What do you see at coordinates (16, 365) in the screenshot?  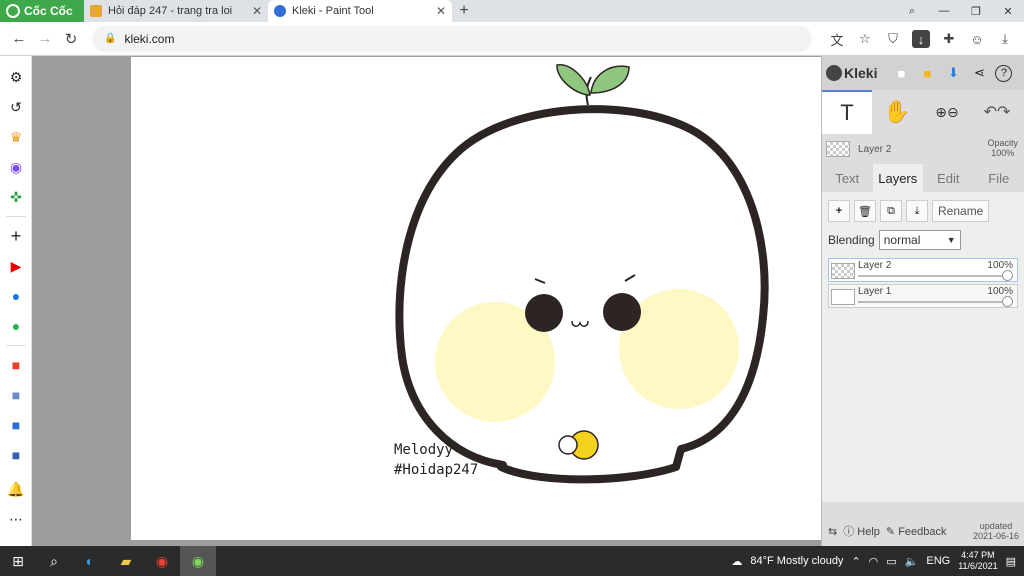 I see `shop-sale-icon: ■` at bounding box center [16, 365].